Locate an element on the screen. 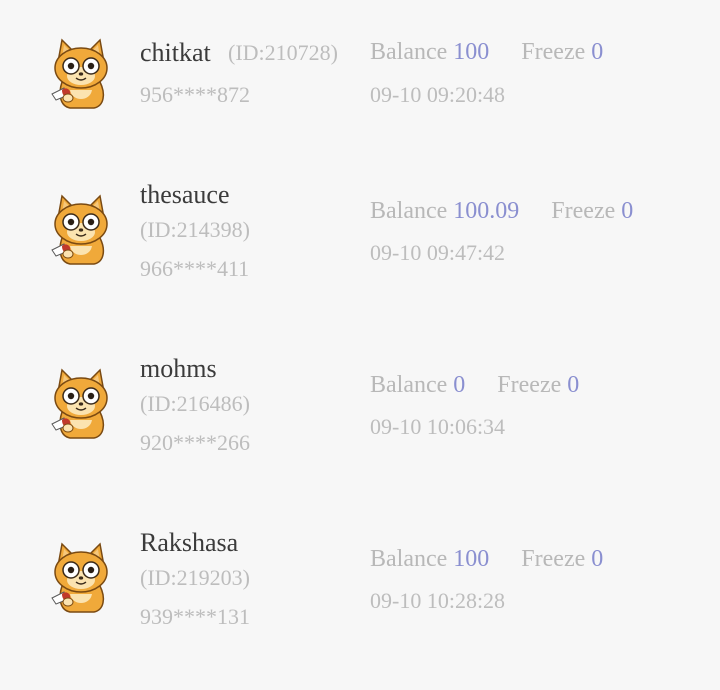  balance-value: 0 is located at coordinates (459, 385).